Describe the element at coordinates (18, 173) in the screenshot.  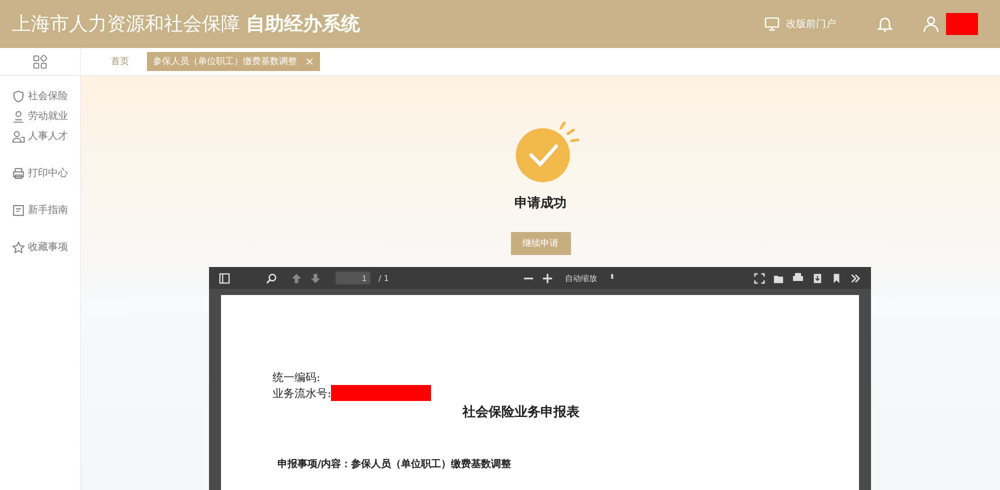
I see `printer-icon` at that location.